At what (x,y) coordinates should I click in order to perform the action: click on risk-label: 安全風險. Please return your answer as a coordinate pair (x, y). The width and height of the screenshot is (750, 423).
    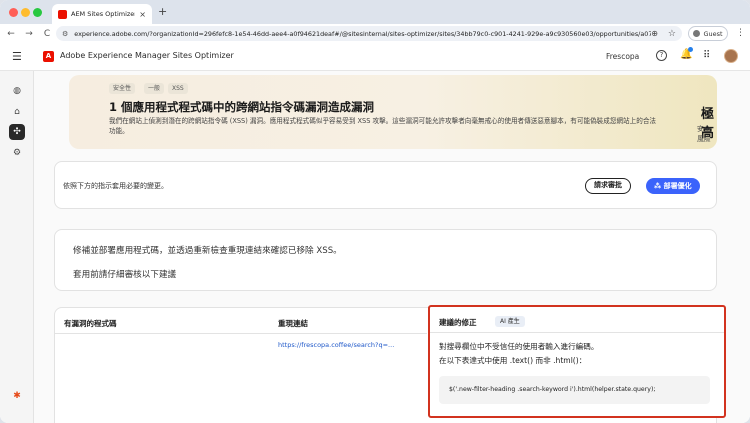
    Looking at the image, I should click on (704, 134).